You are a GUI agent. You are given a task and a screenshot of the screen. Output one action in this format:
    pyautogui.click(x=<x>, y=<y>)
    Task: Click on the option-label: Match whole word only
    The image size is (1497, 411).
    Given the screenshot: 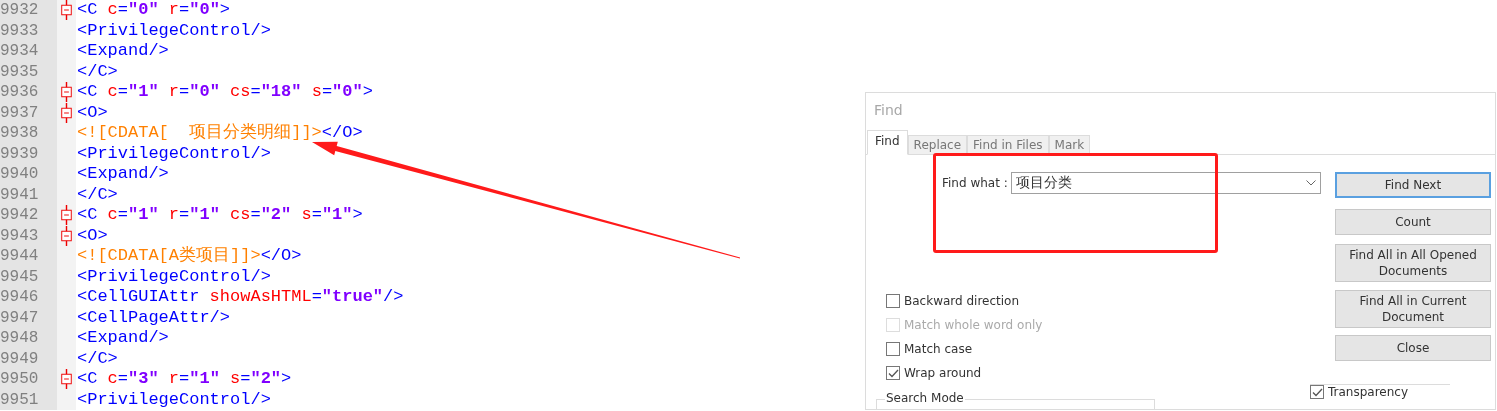 What is the action you would take?
    pyautogui.click(x=973, y=325)
    